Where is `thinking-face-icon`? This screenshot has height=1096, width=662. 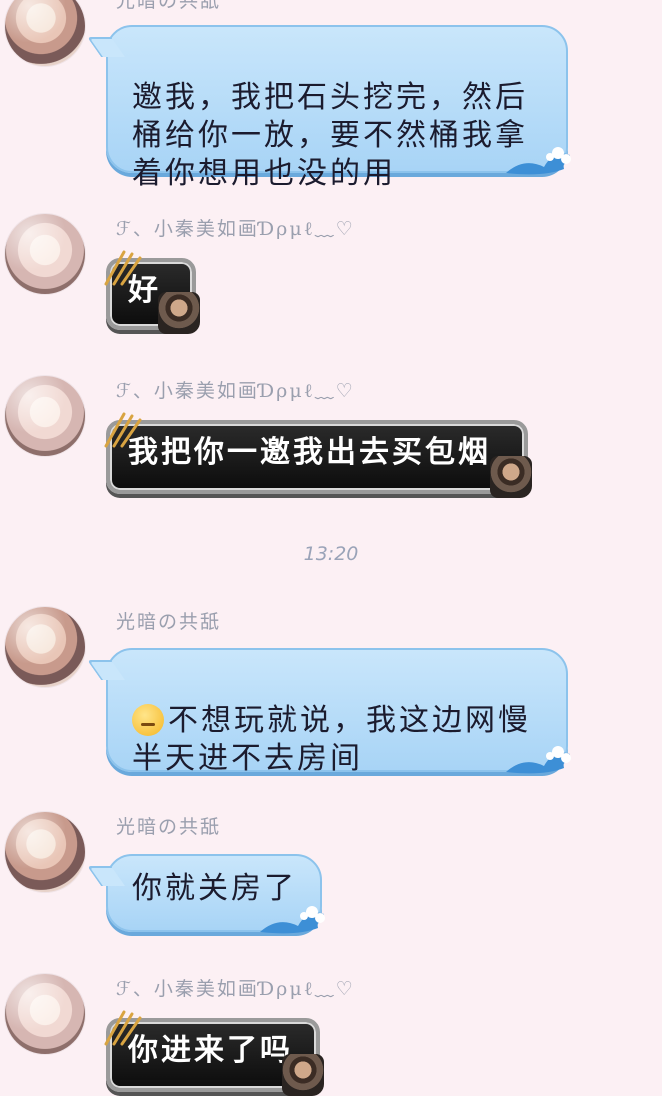 thinking-face-icon is located at coordinates (148, 720).